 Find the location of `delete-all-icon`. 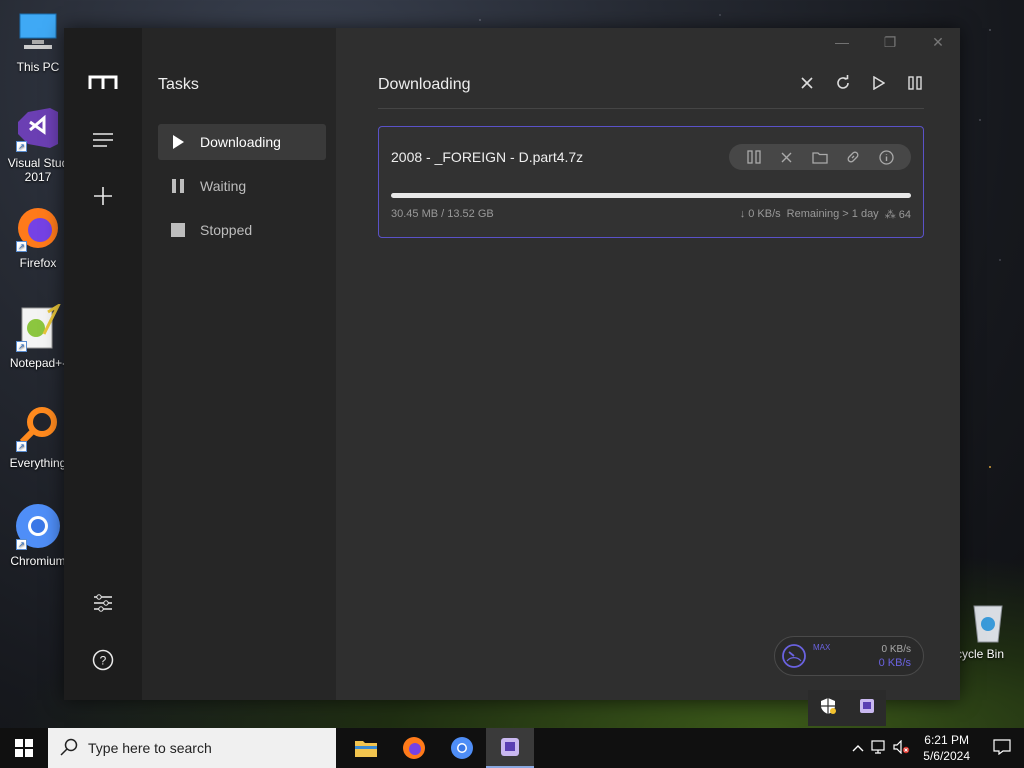

delete-all-icon is located at coordinates (807, 83).